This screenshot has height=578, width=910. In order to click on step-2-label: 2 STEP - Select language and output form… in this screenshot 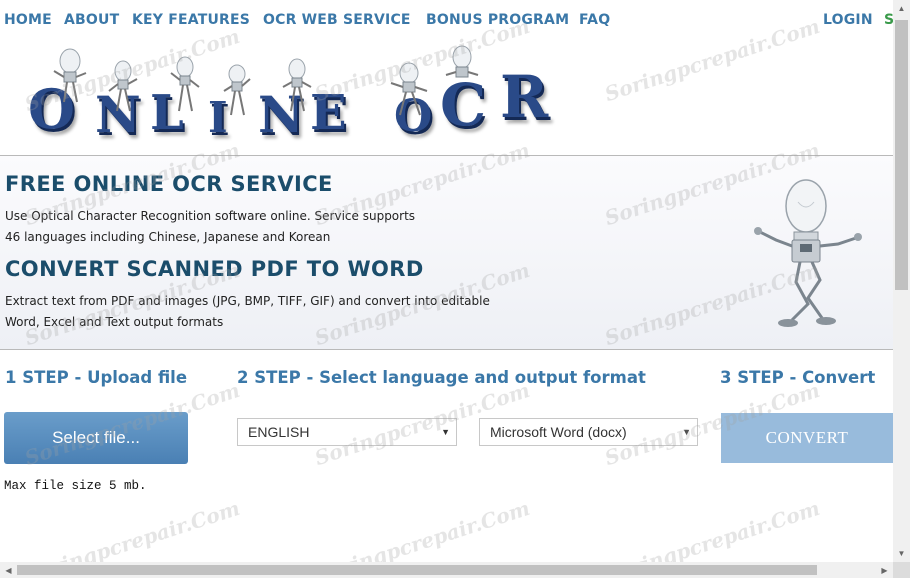, I will do `click(441, 377)`.